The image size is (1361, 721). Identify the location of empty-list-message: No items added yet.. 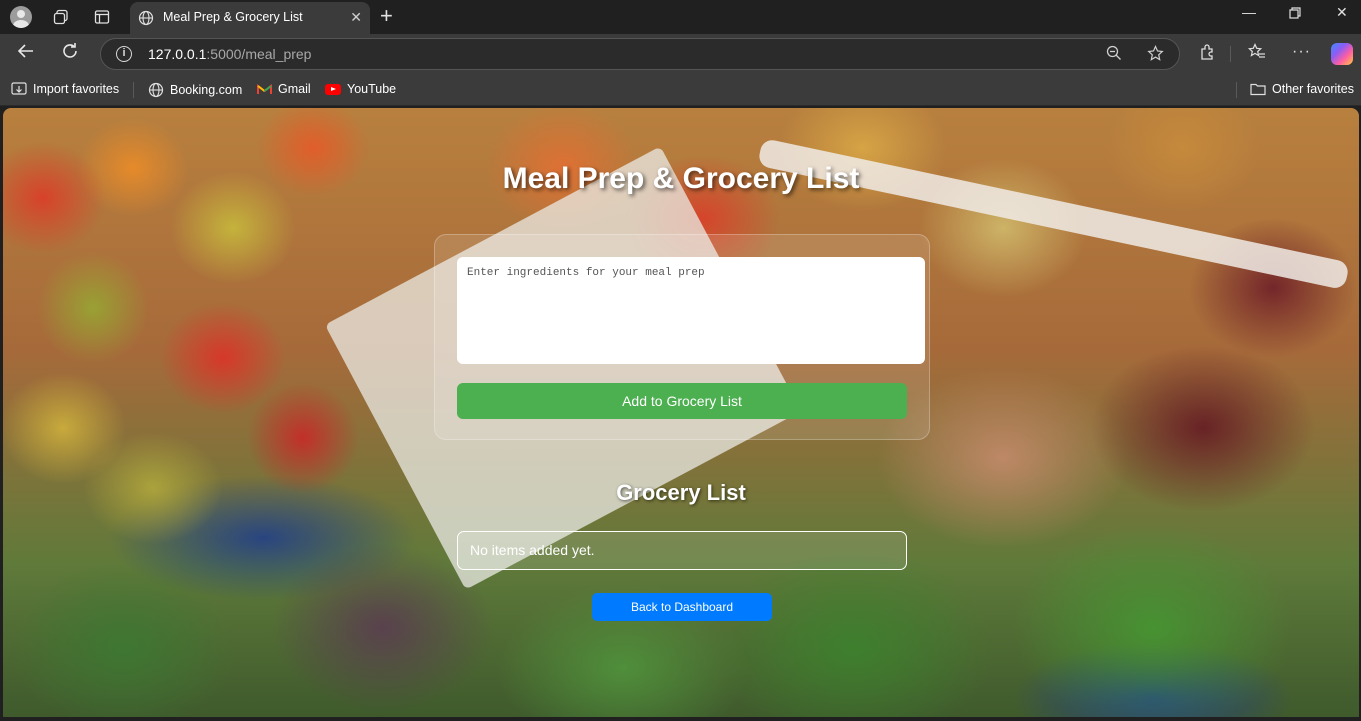
(532, 550).